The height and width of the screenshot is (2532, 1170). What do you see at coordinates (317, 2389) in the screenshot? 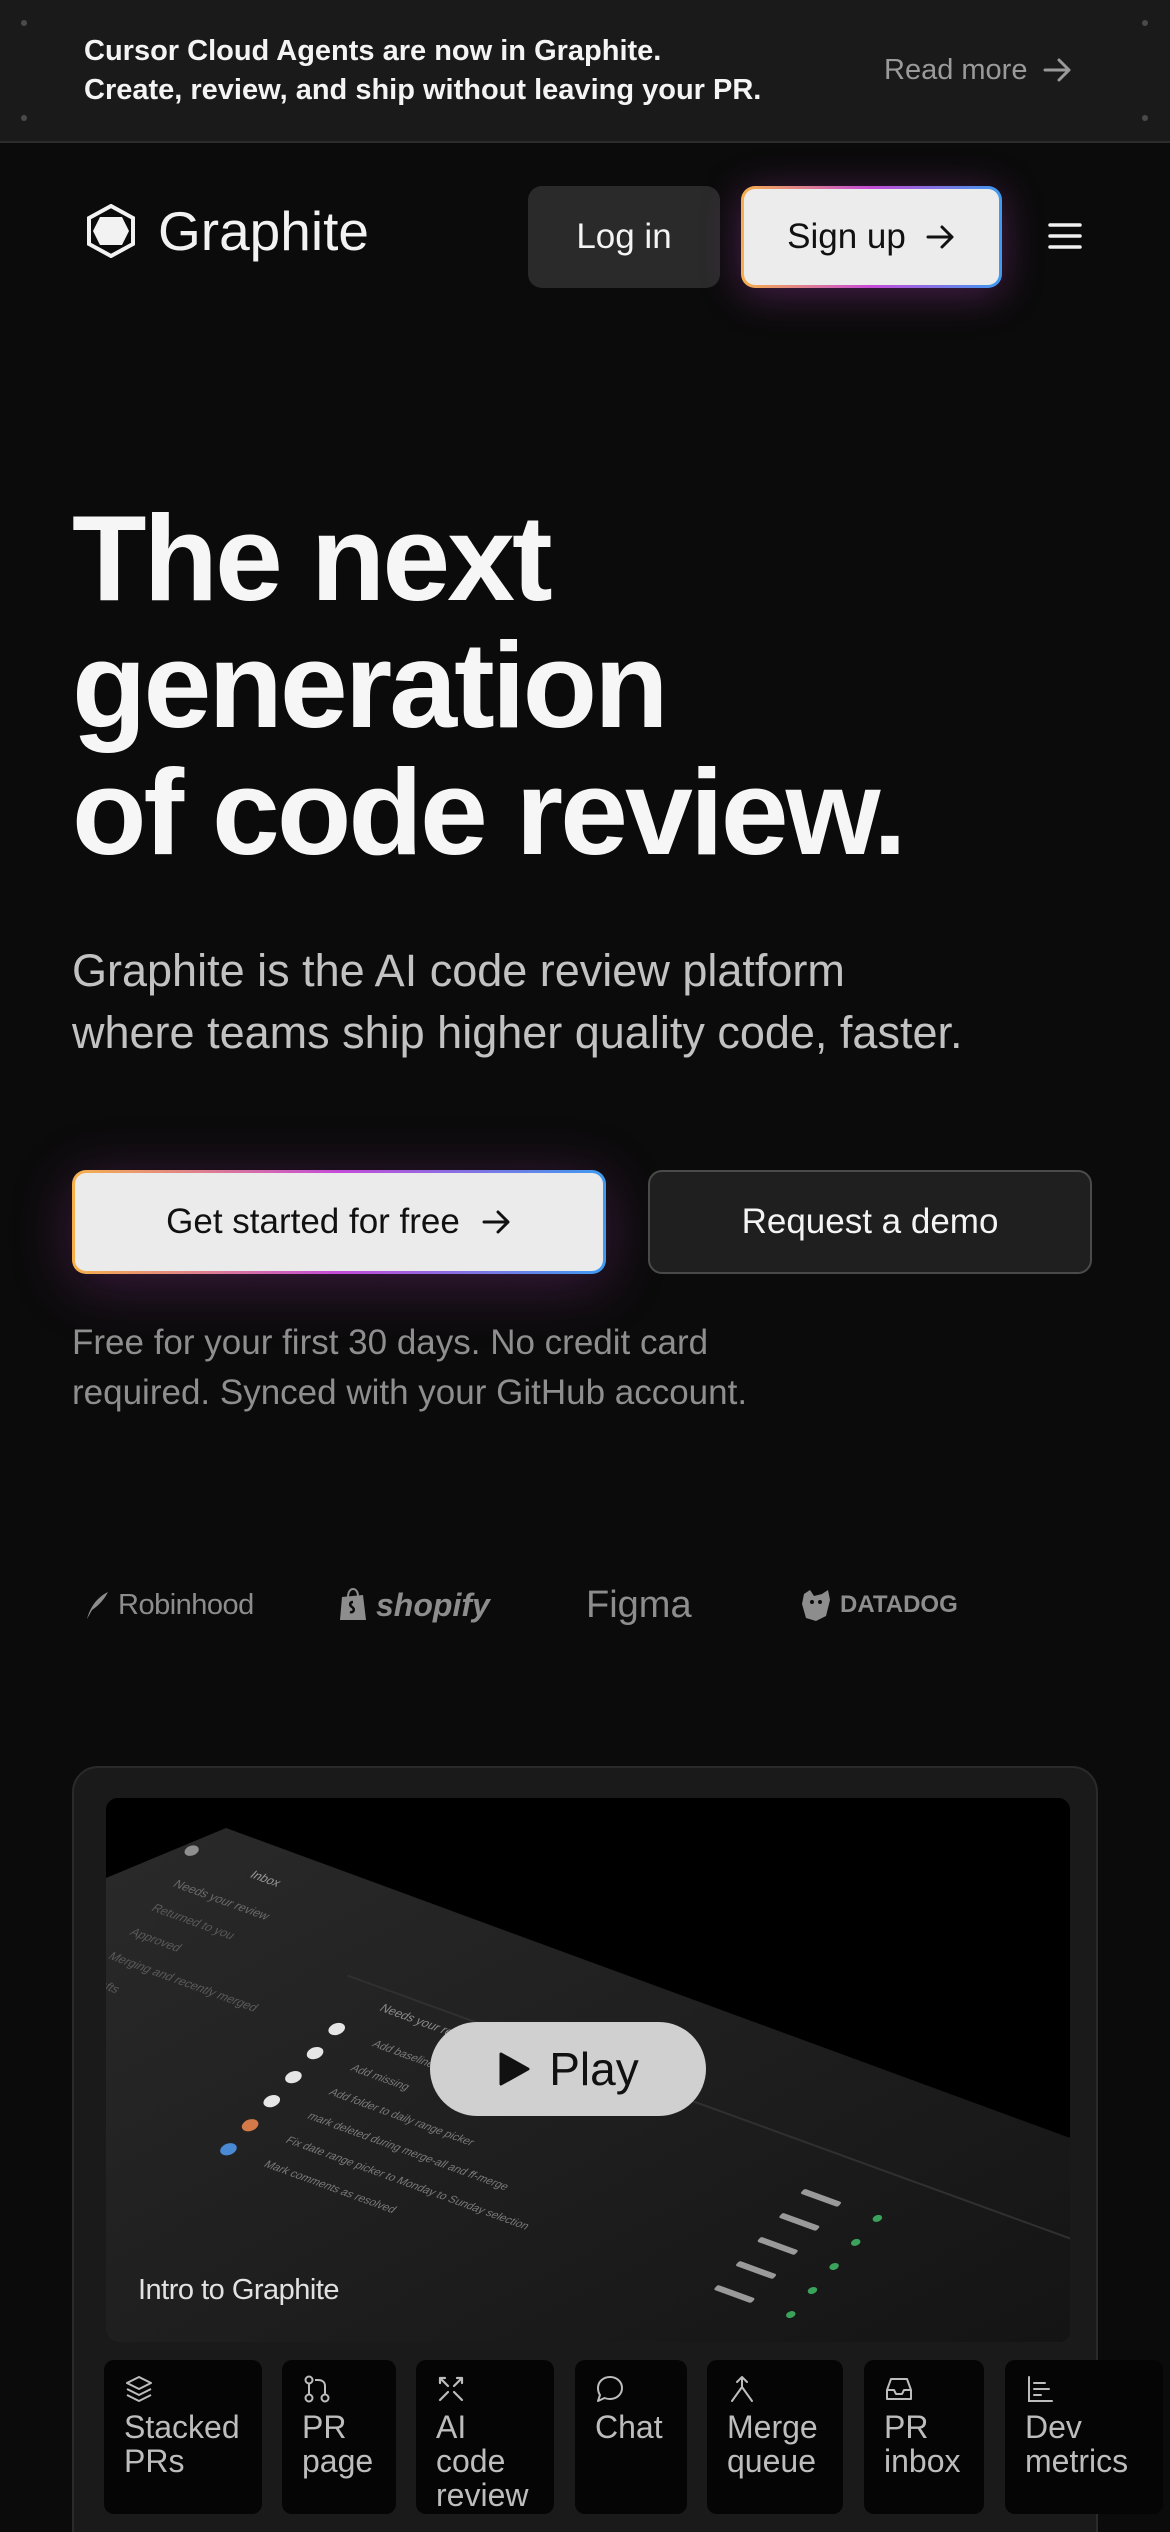
I see `pull-request-icon` at bounding box center [317, 2389].